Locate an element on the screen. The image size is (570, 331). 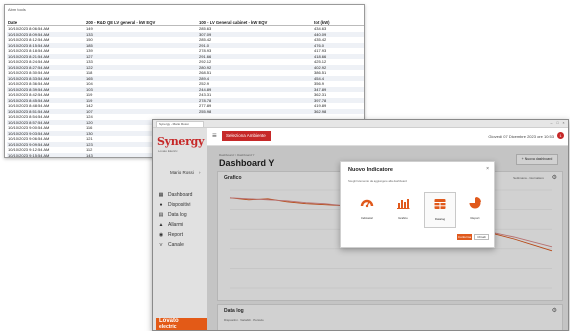
user-name: Mario Rossi is located at coordinates (182, 172).